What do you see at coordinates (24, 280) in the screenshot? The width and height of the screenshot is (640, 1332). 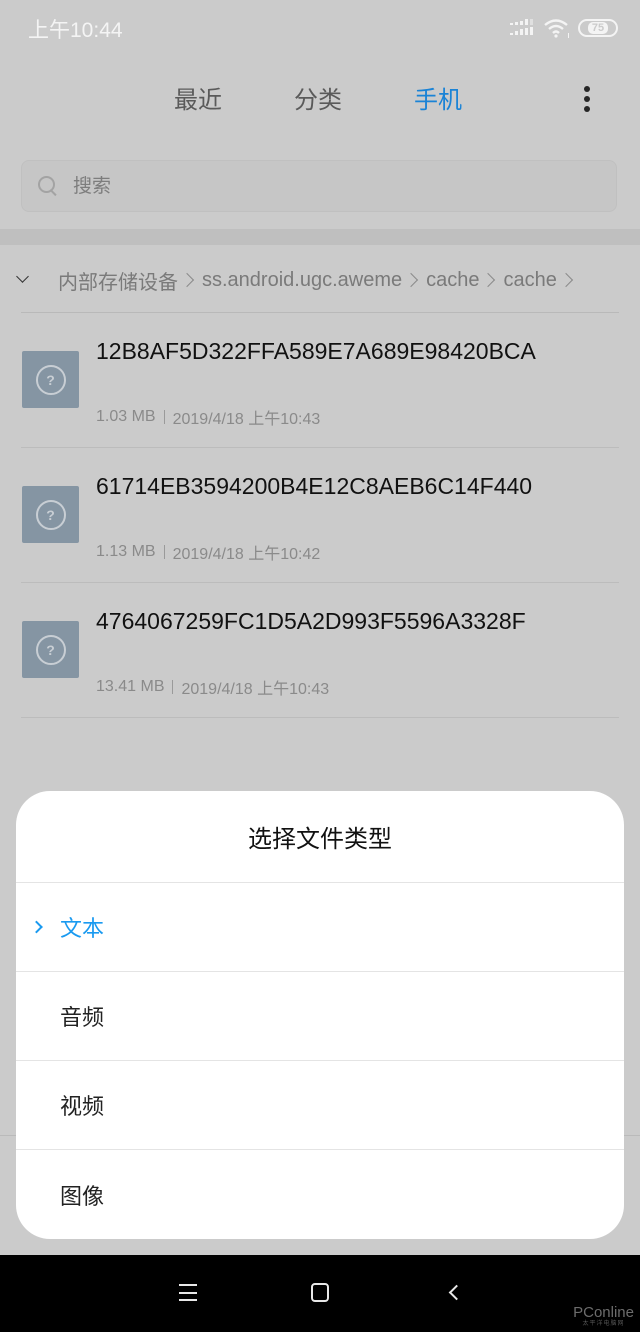 I see `chevron-down-icon` at bounding box center [24, 280].